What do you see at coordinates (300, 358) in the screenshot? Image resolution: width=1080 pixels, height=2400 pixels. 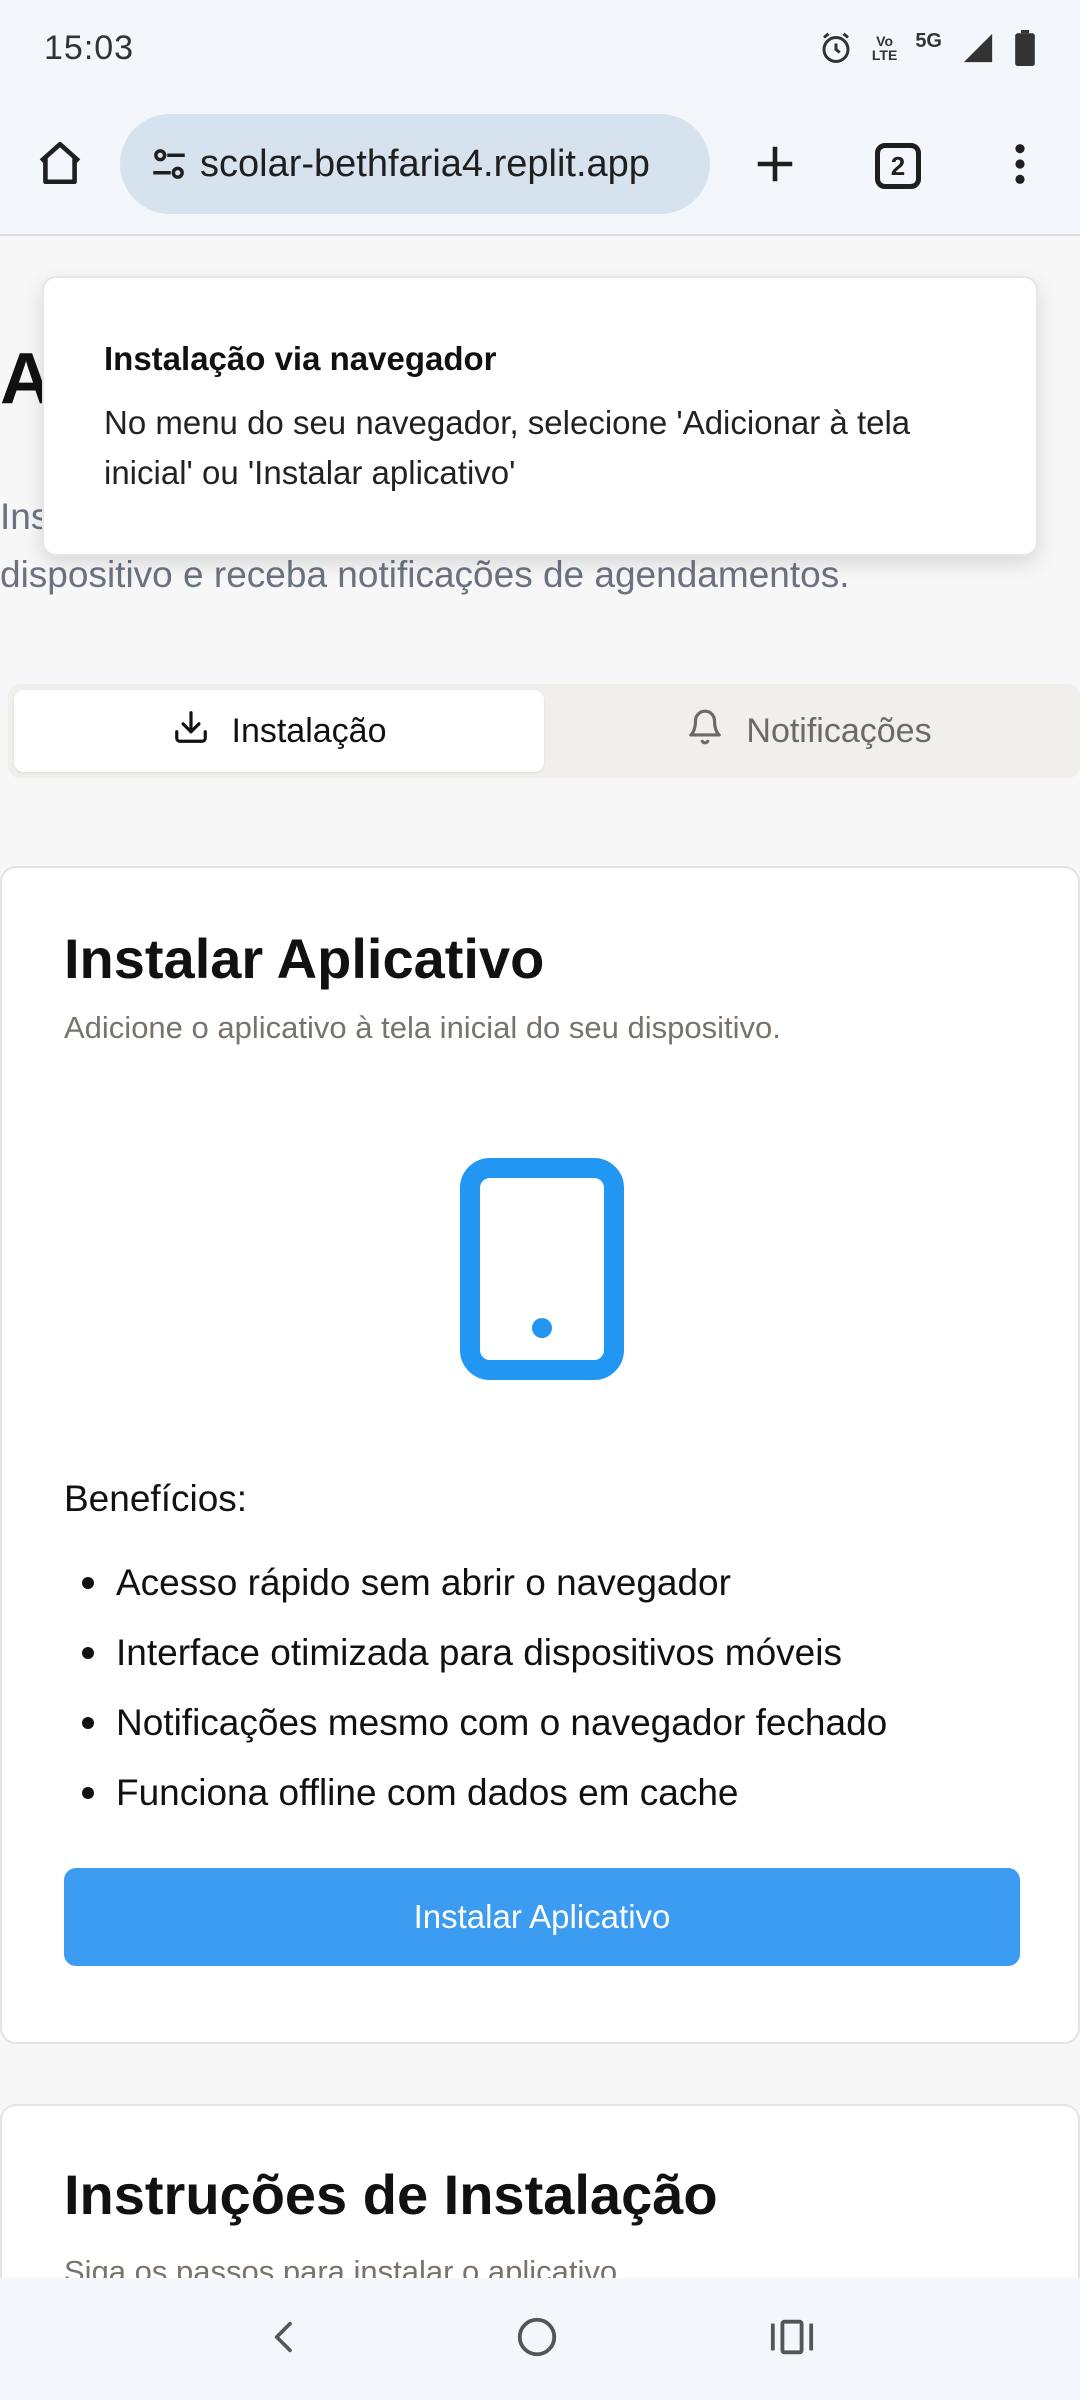 I see `toast-title: Instalação via navegador` at bounding box center [300, 358].